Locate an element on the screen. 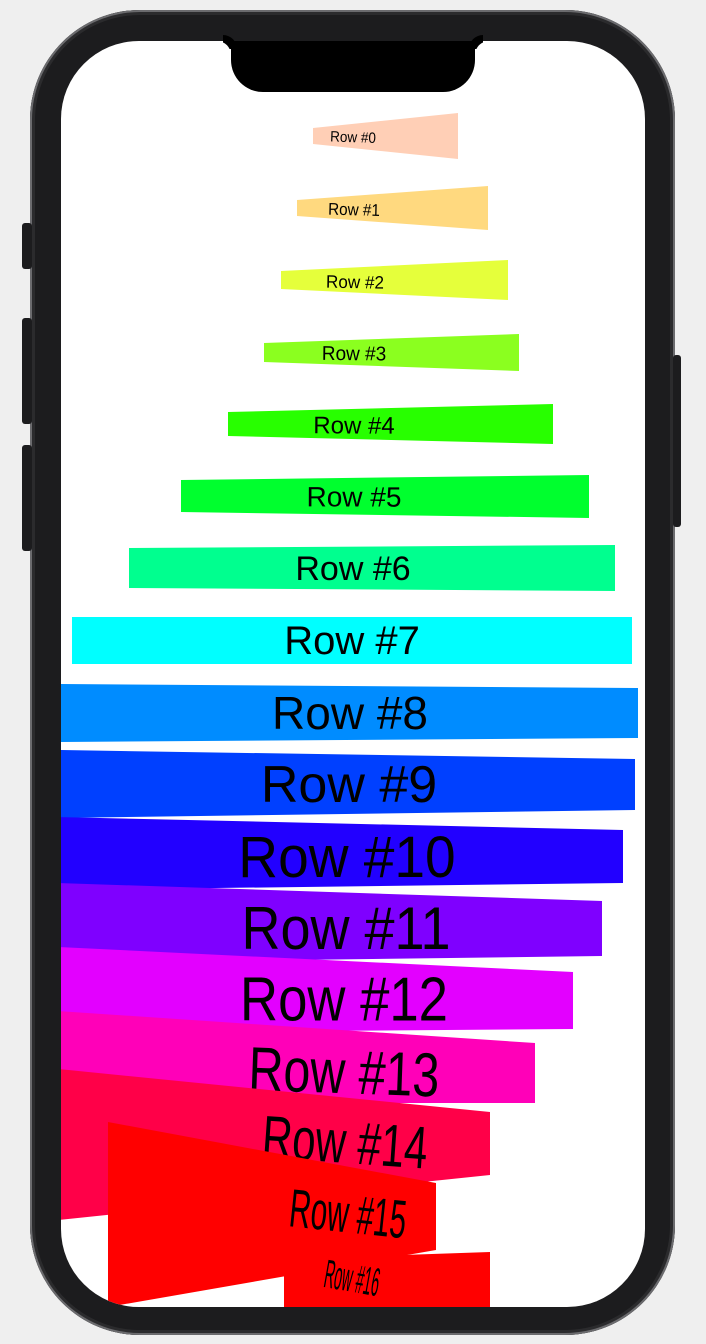  row-label: Row #9 is located at coordinates (349, 785).